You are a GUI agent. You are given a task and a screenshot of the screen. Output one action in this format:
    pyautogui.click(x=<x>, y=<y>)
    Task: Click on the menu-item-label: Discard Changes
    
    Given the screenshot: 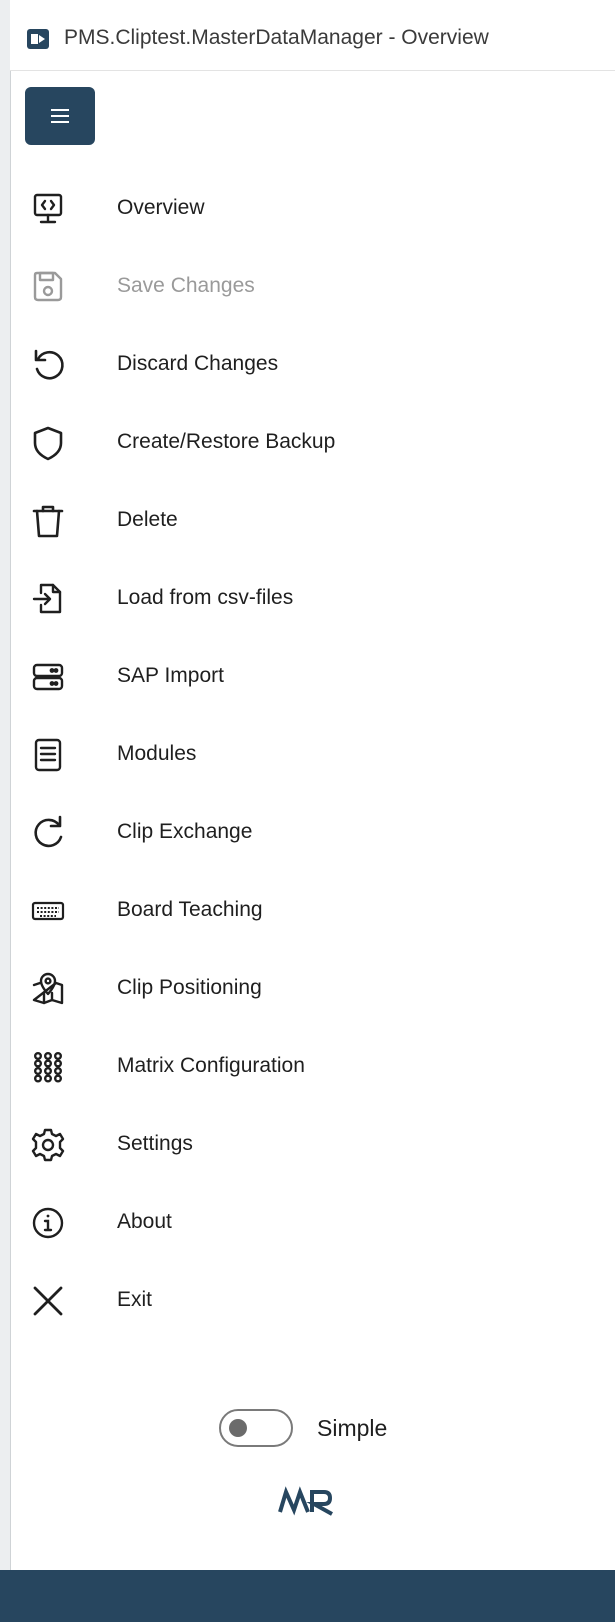 What is the action you would take?
    pyautogui.click(x=198, y=363)
    